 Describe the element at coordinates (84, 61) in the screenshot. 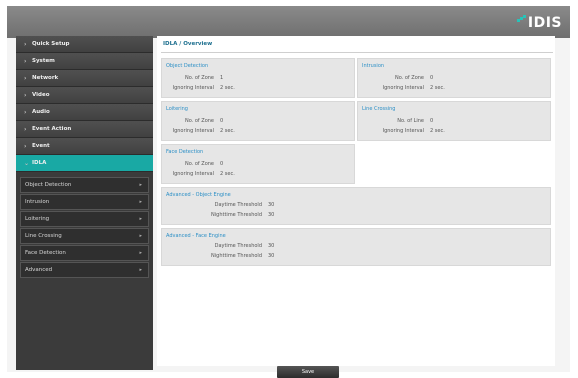

I see `sidebar-item-system: › System` at that location.